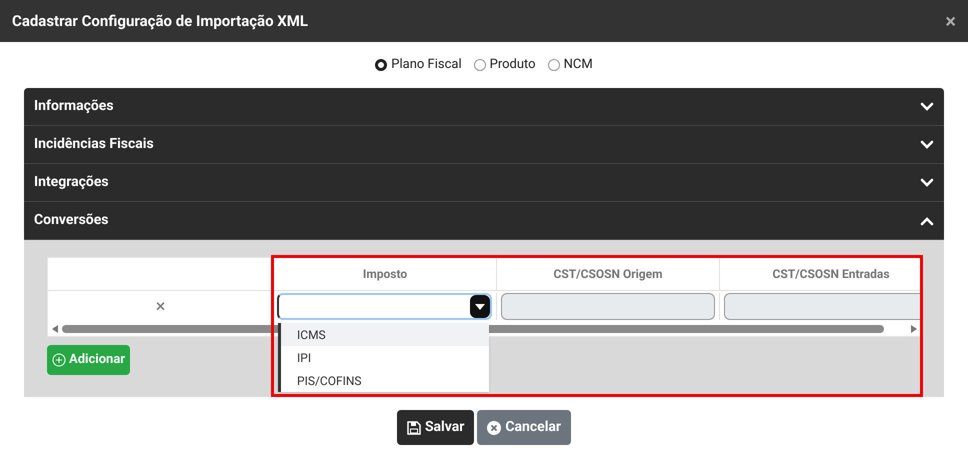 The height and width of the screenshot is (457, 968). I want to click on window-title: Cadastrar Configuração de Importação XML, so click(160, 21).